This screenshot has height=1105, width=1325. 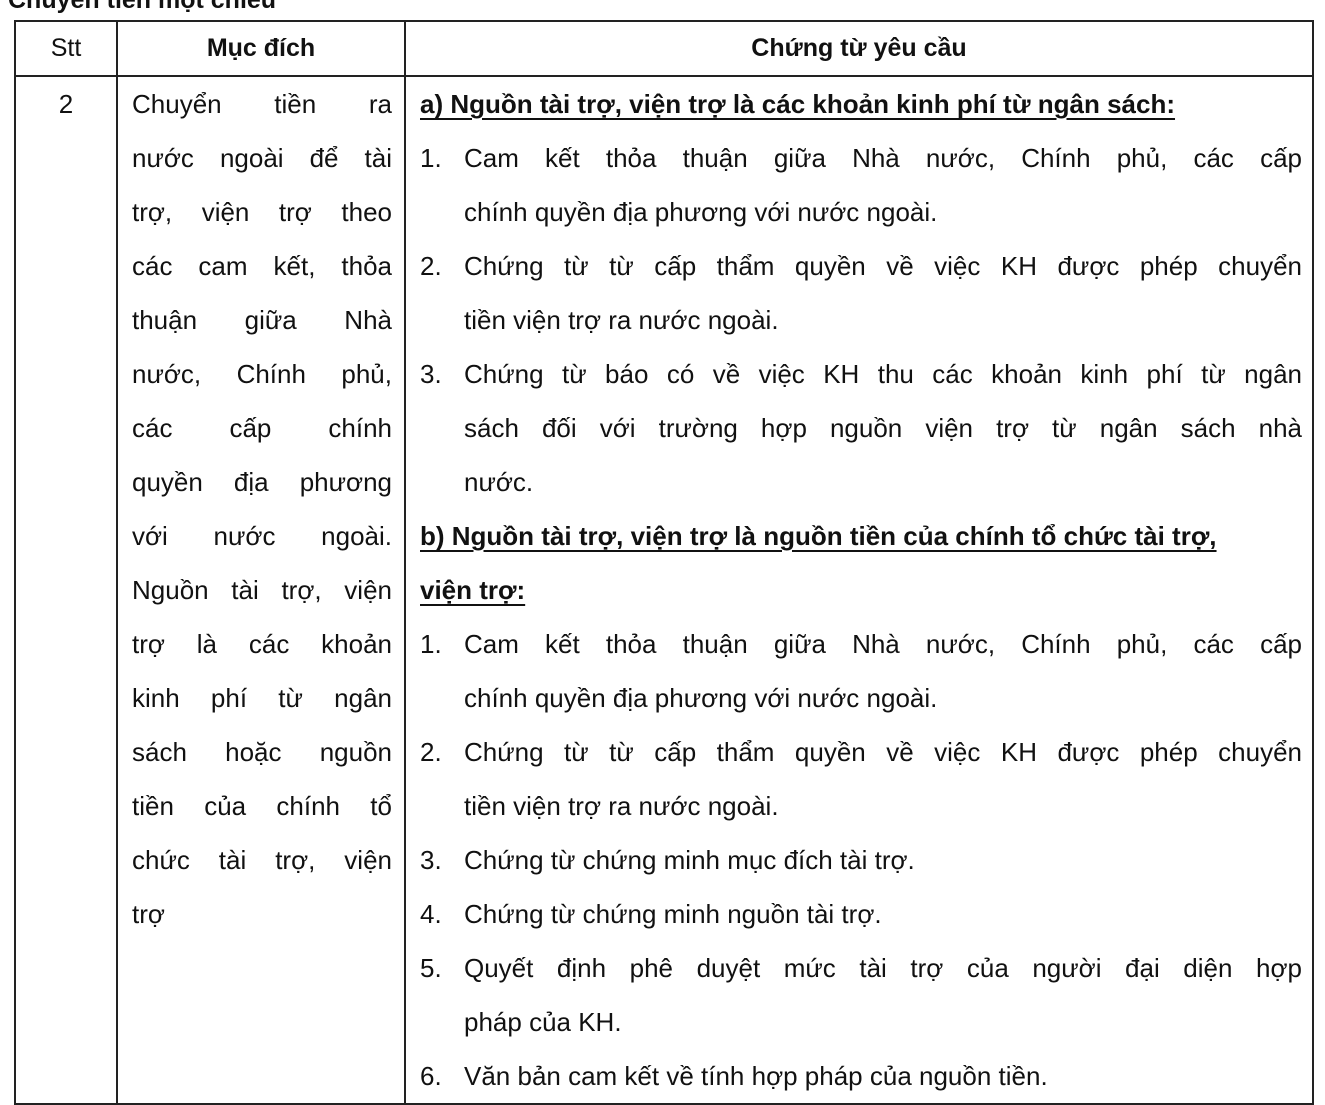 I want to click on purpose-line: với nước ngoài., so click(x=262, y=536).